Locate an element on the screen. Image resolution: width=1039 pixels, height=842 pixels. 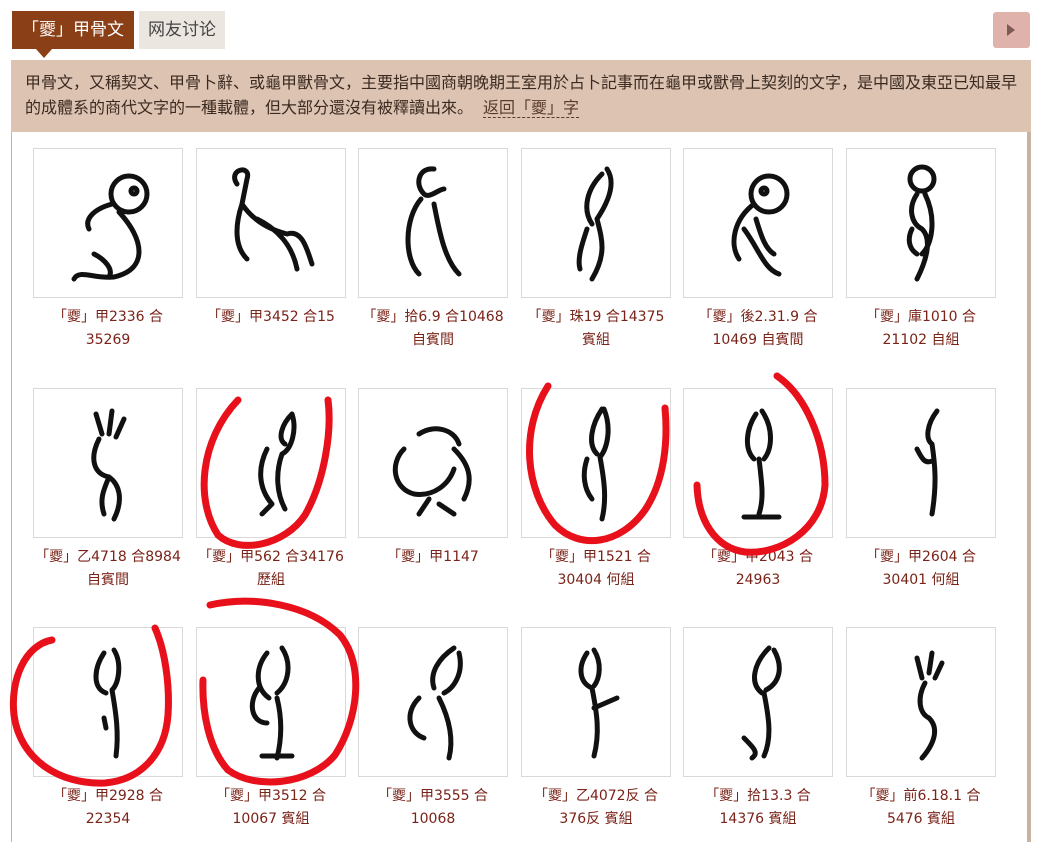
glyph-card: 「夒」庫1010 合21102 自組 is located at coordinates (921, 250).